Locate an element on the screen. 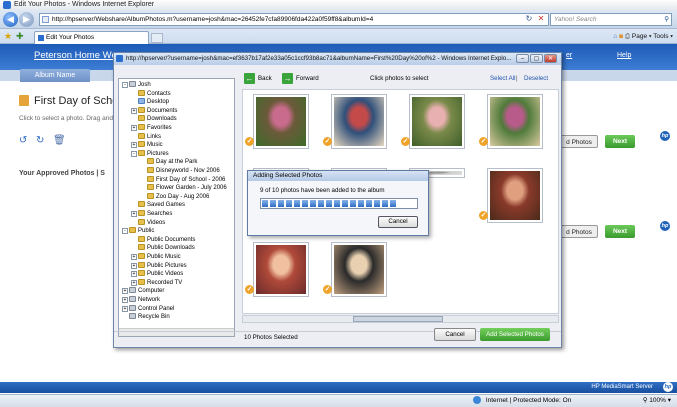  tree-item: + Documents is located at coordinates (154, 110).